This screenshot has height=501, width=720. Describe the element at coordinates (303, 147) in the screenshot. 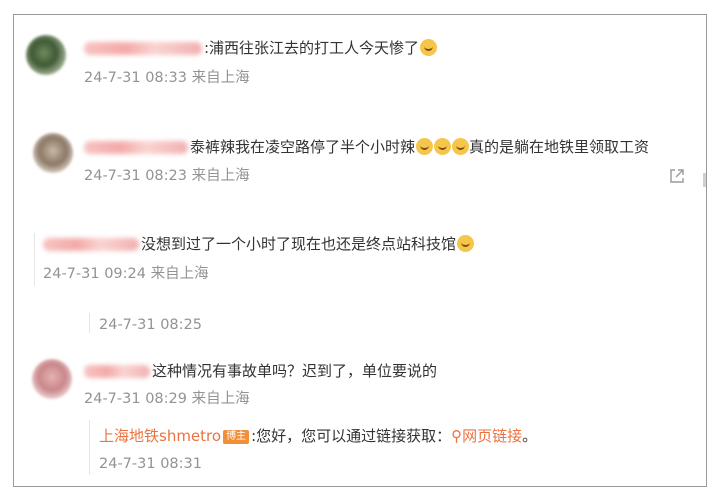

I see `comment-text: 泰裤辣我在凌空路停了半个小时辣` at that location.